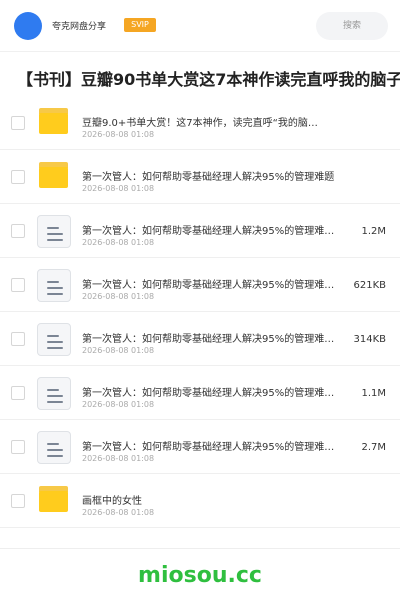 This screenshot has height=600, width=400. What do you see at coordinates (352, 26) in the screenshot?
I see `search-input: 搜索` at bounding box center [352, 26].